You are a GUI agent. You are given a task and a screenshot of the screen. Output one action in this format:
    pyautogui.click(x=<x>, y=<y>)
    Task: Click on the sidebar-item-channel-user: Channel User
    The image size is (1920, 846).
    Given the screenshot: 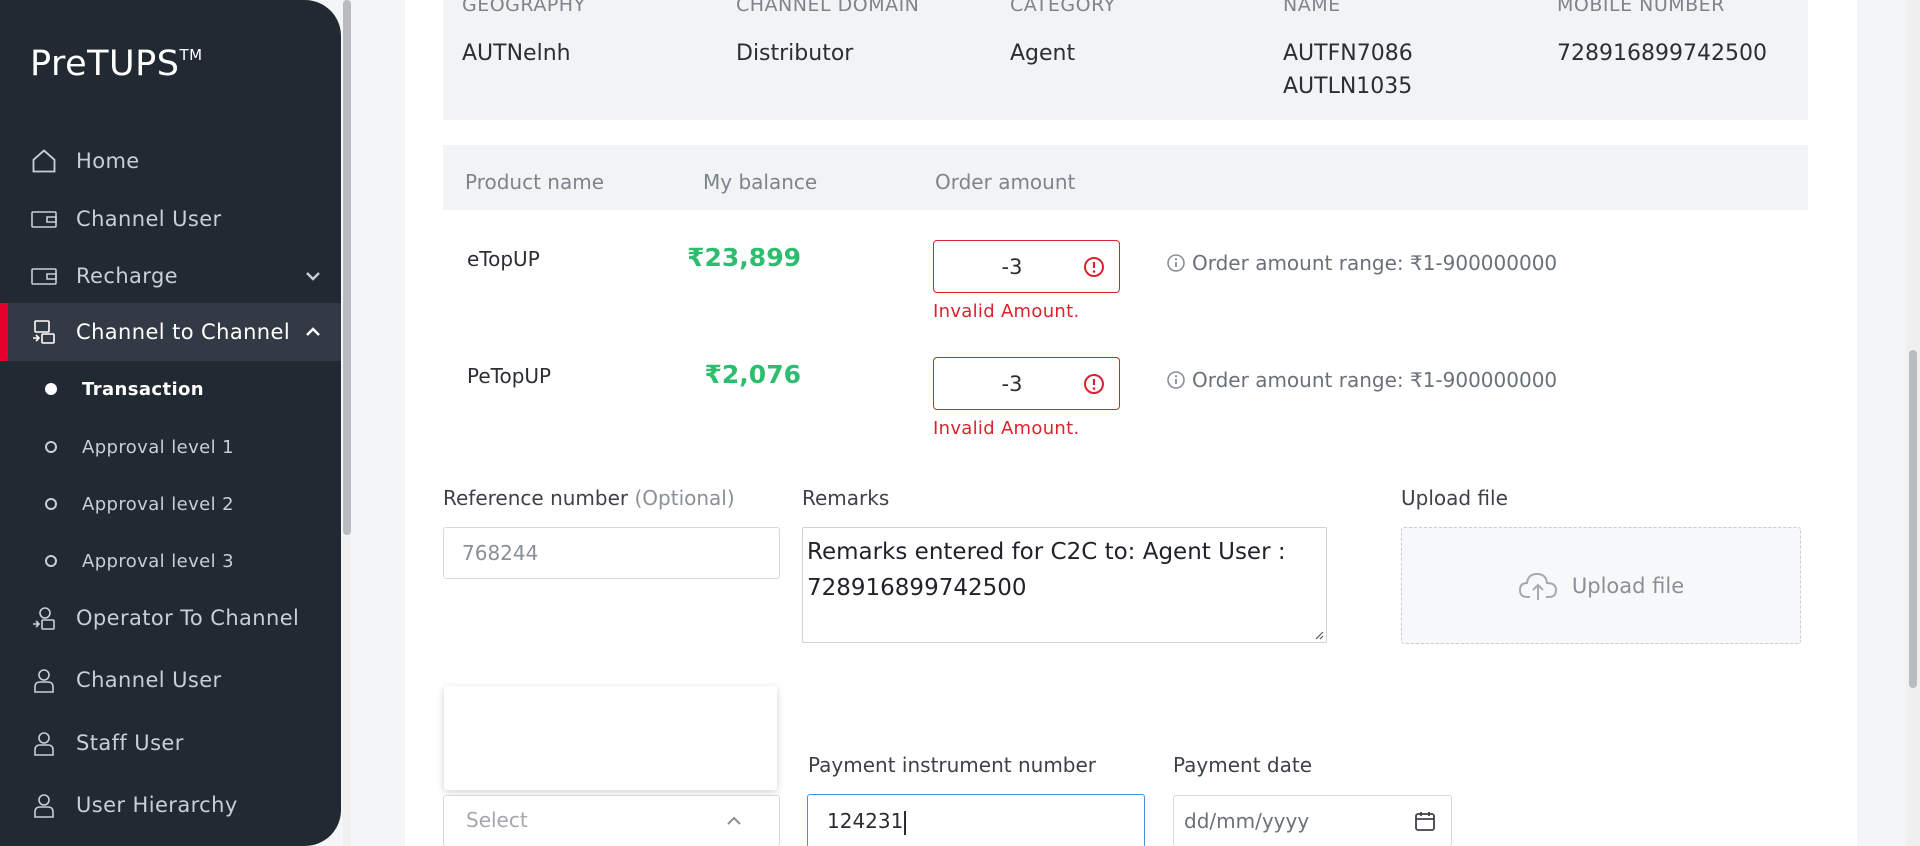 What is the action you would take?
    pyautogui.click(x=170, y=219)
    